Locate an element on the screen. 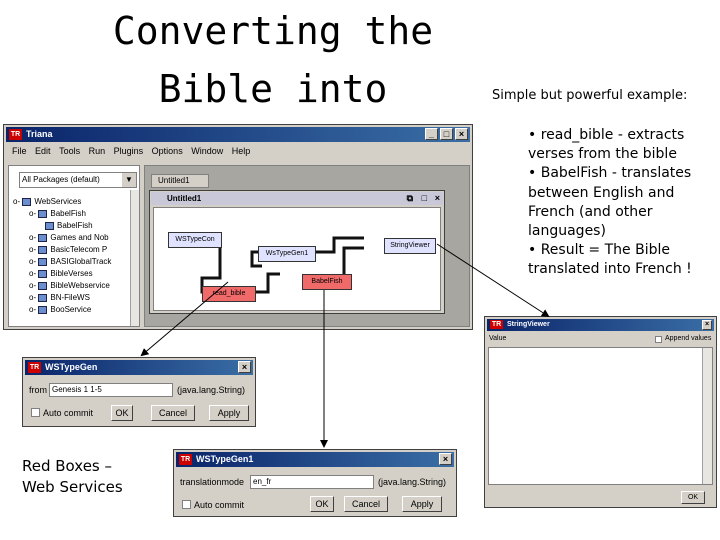 This screenshot has height=540, width=720. translationmode-input: en_fr is located at coordinates (312, 482).